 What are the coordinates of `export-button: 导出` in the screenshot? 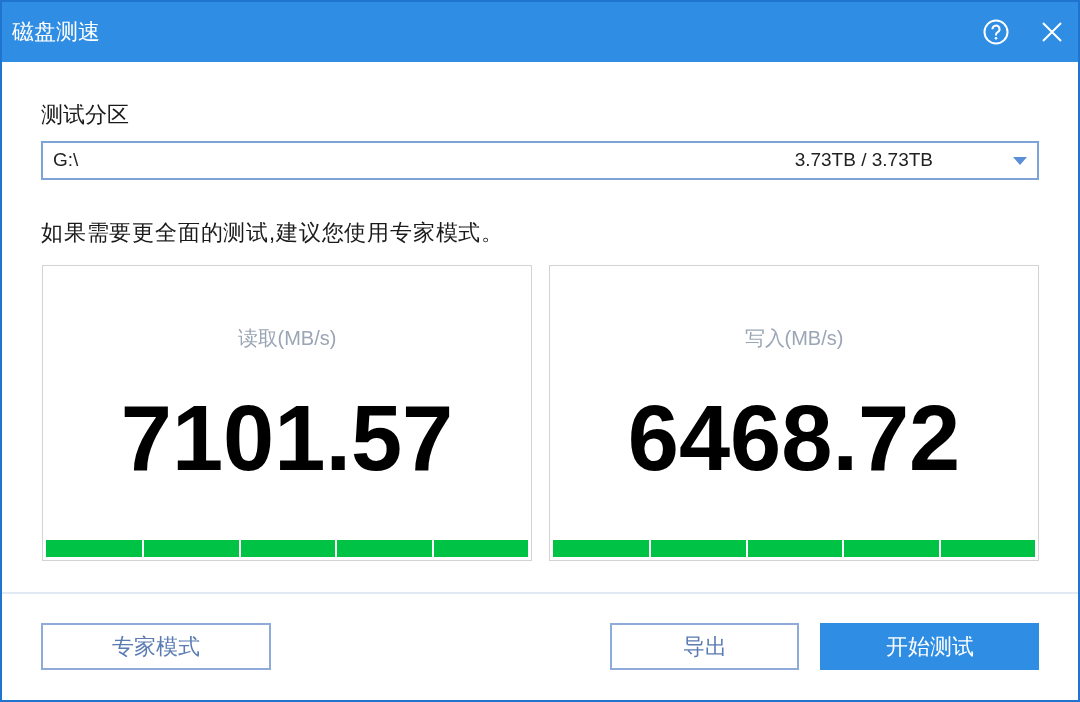 It's located at (704, 646).